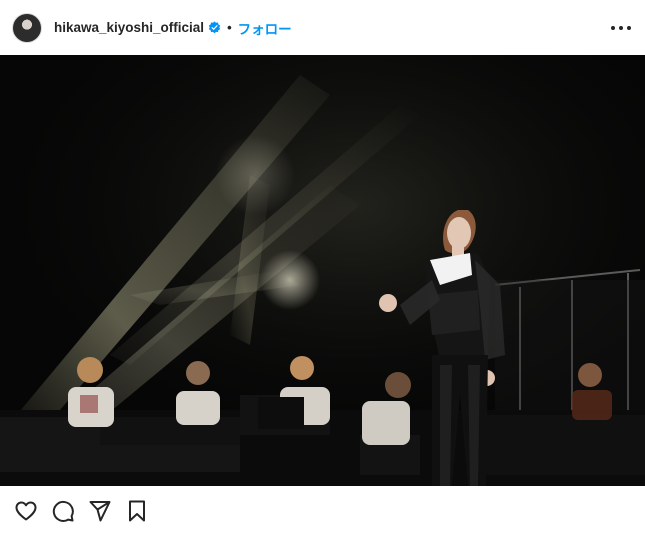 The image size is (645, 535). I want to click on heart-icon, so click(26, 510).